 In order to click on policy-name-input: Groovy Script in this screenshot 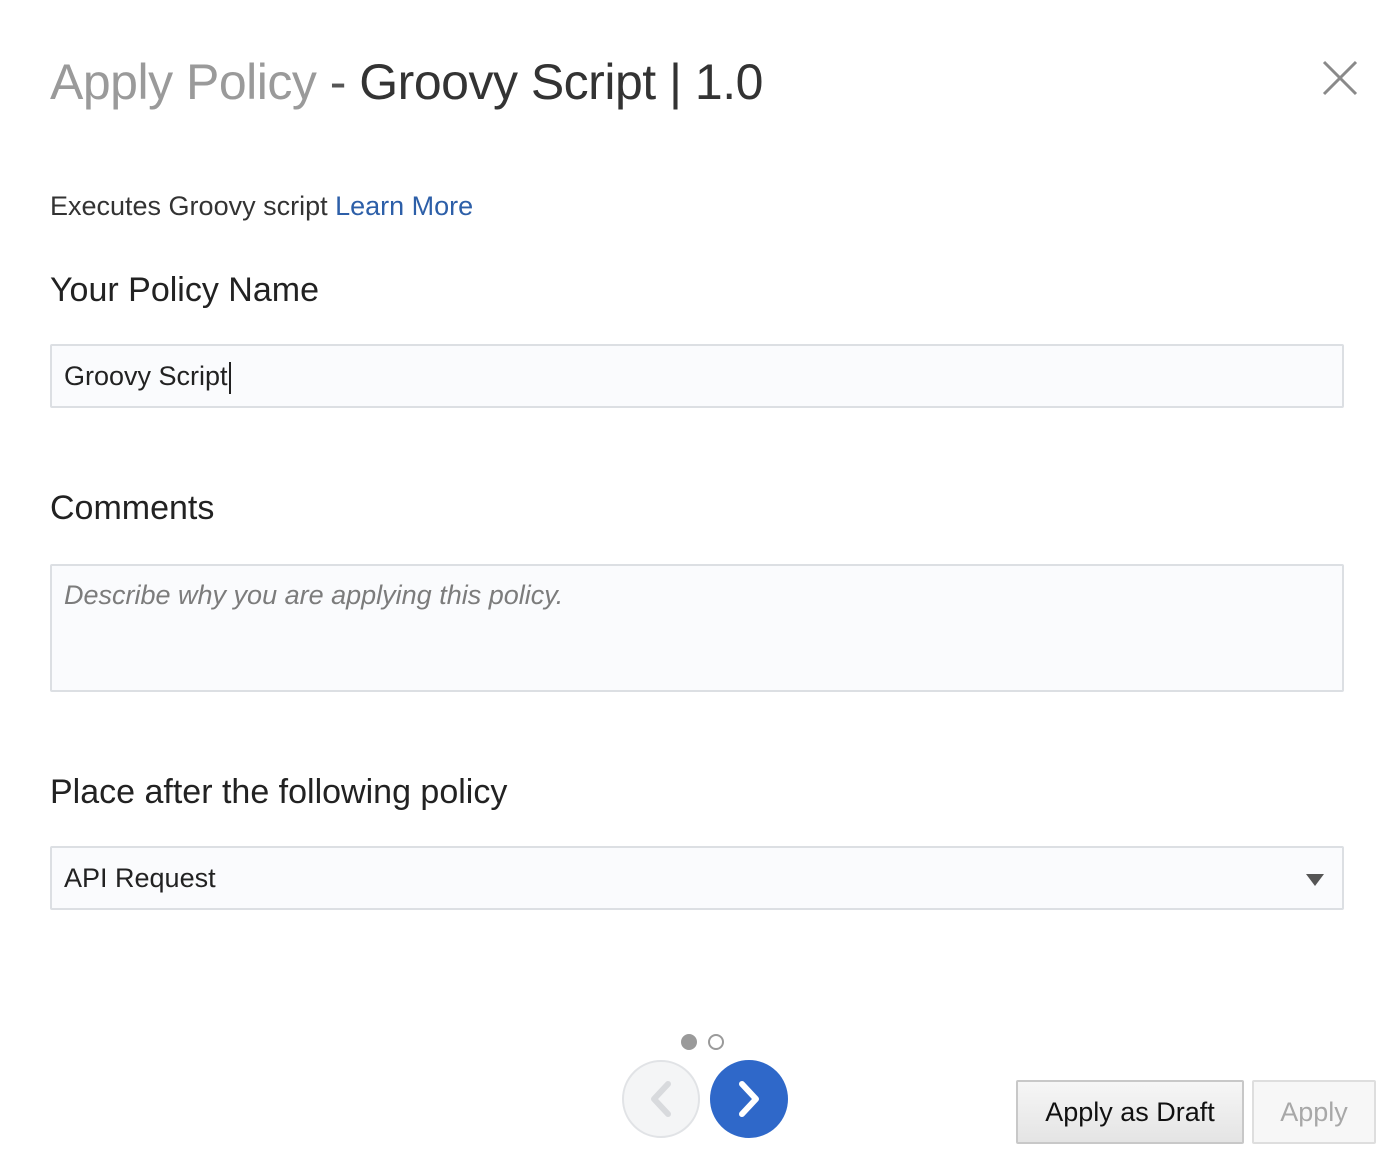, I will do `click(697, 376)`.